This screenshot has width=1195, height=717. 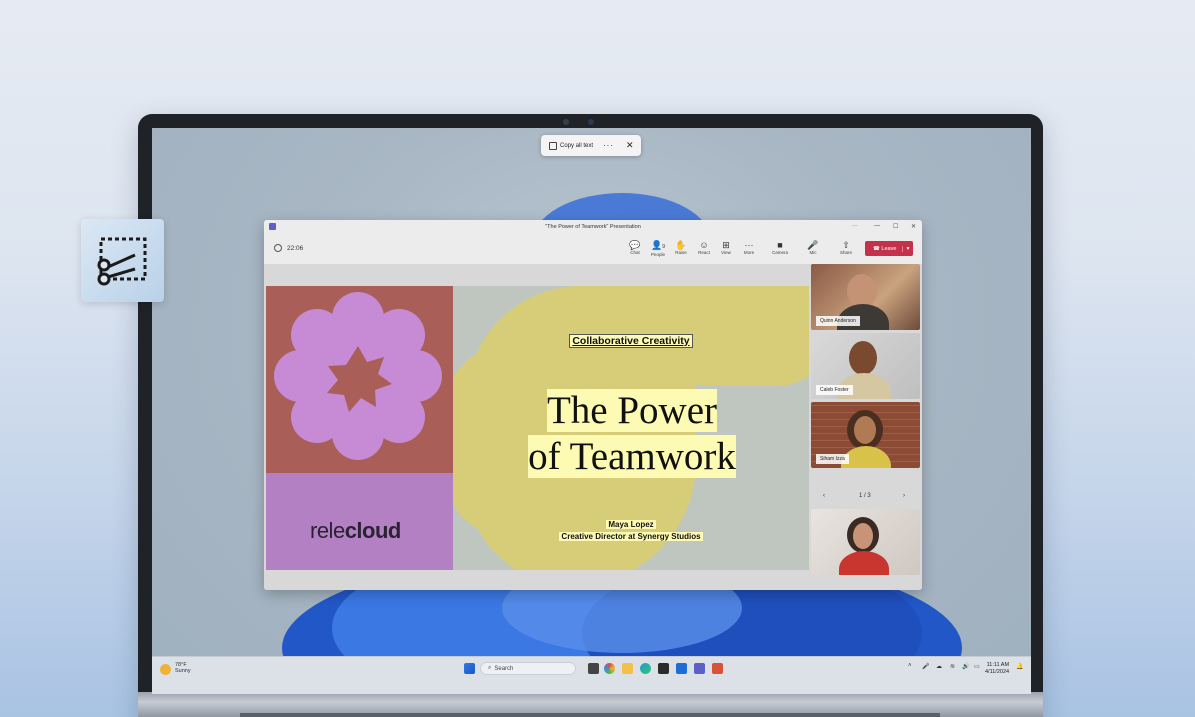 I want to click on window-title: "The Power of Teamwork" Presentation, so click(x=593, y=227).